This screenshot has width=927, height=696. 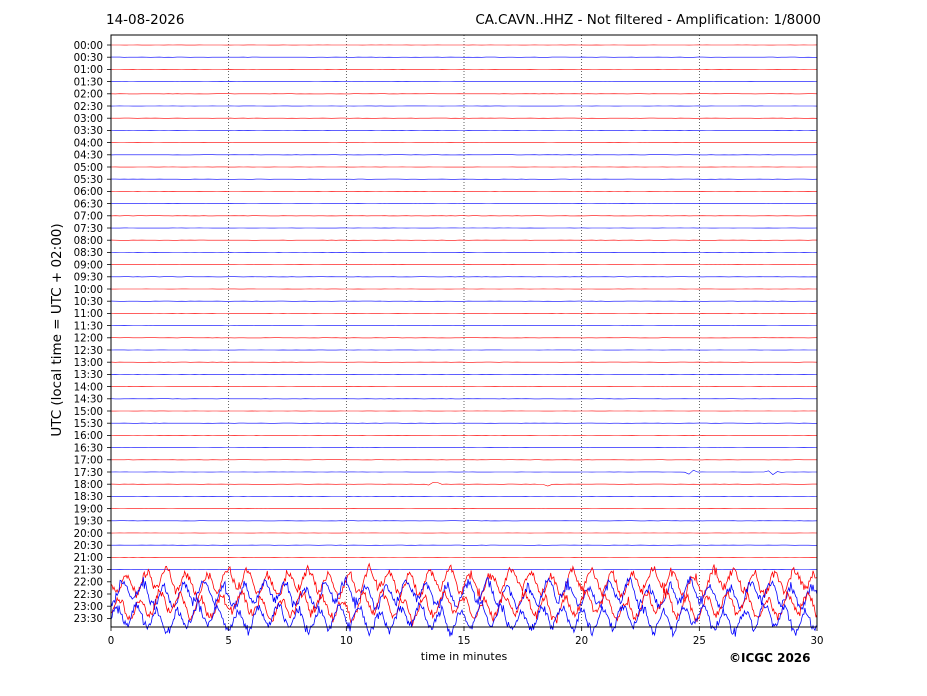 I want to click on x-tick-label: 20, so click(x=581, y=641).